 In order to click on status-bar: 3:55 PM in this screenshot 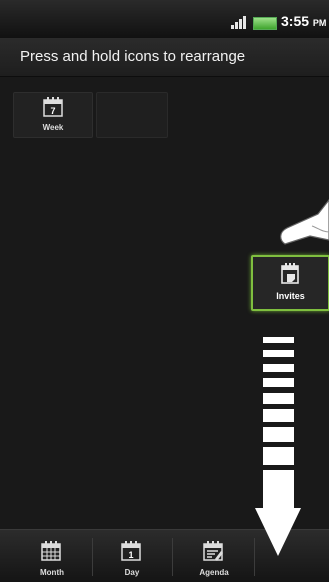, I will do `click(164, 19)`.